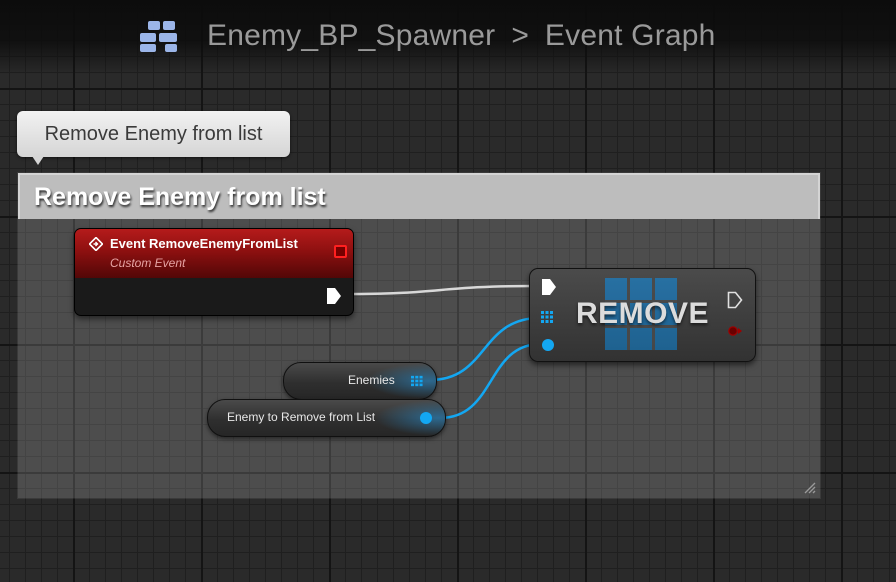 The image size is (896, 582). What do you see at coordinates (340, 251) in the screenshot?
I see `delegate-pin` at bounding box center [340, 251].